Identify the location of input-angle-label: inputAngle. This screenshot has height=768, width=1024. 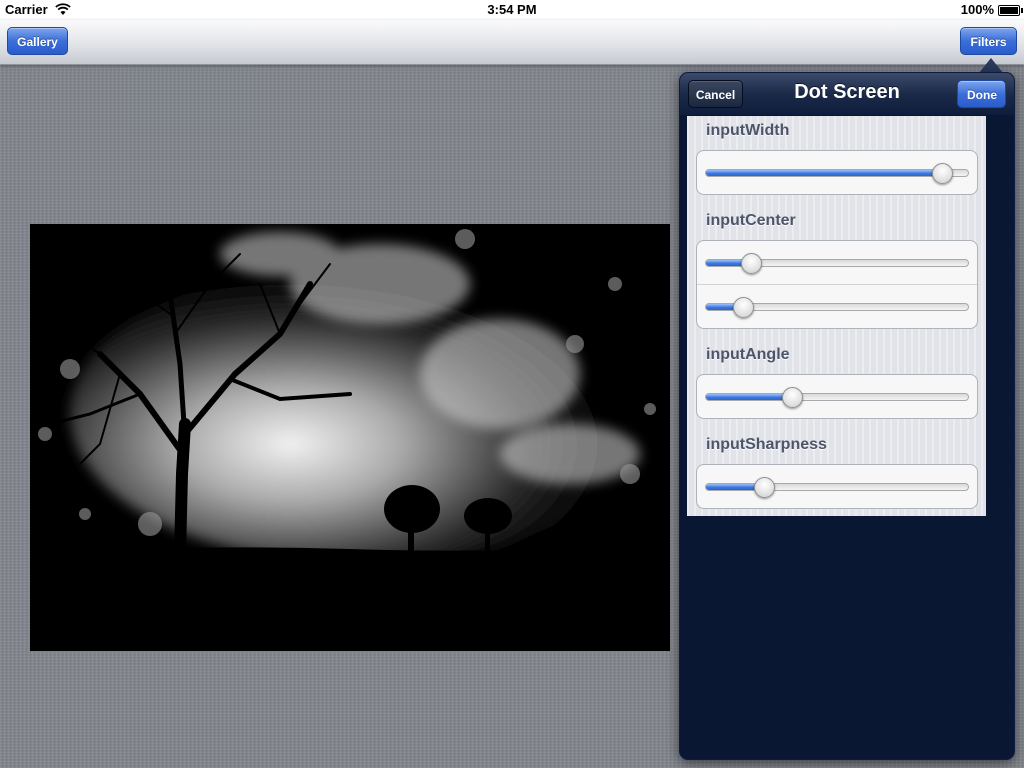
(748, 354).